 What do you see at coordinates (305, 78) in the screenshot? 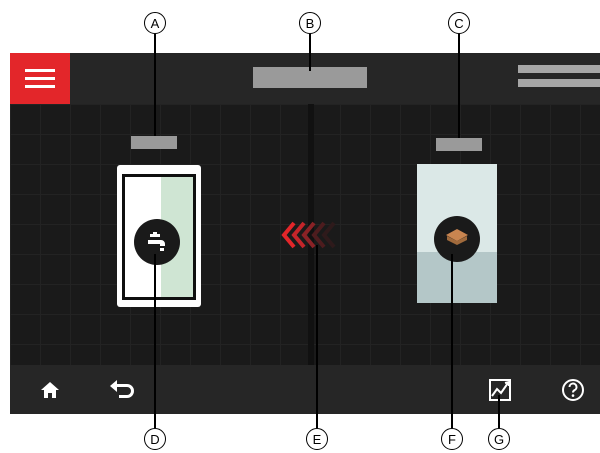
I see `top-bar` at bounding box center [305, 78].